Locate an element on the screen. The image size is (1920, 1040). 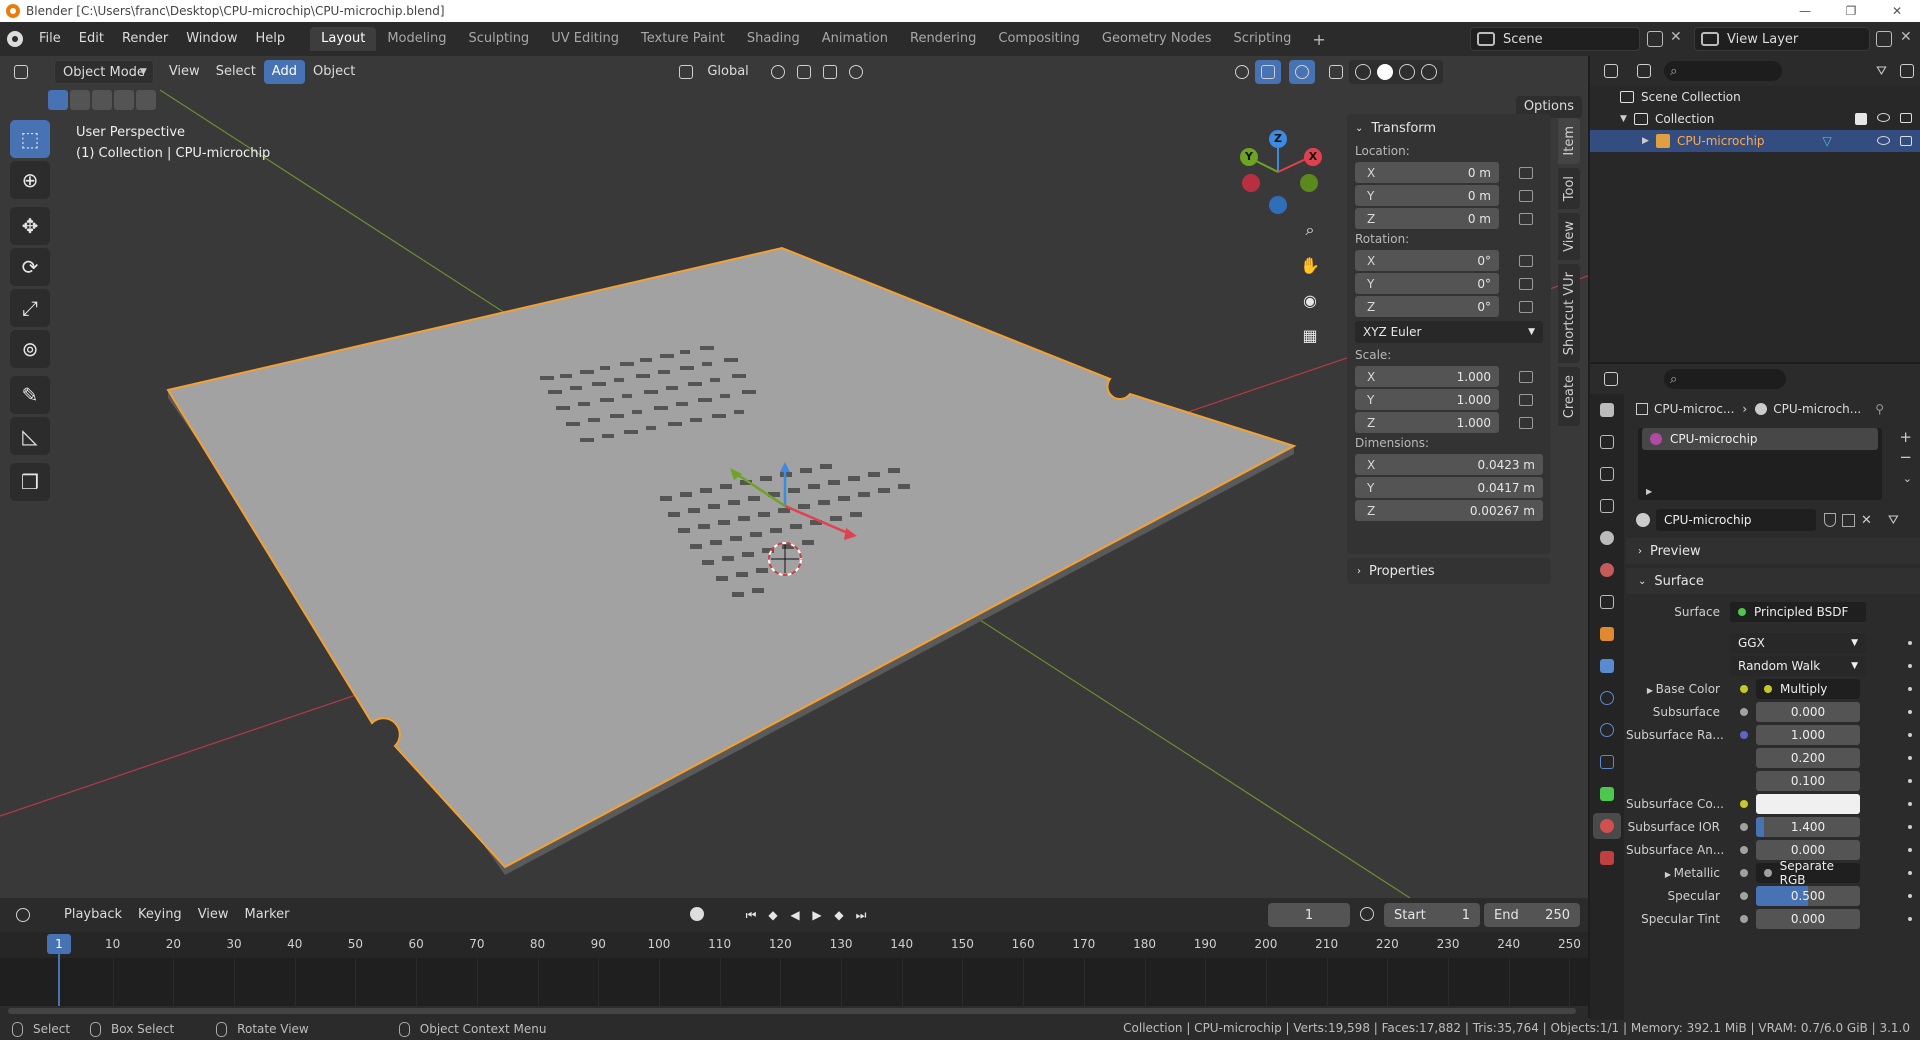
camera-icon is located at coordinates (1906, 141).